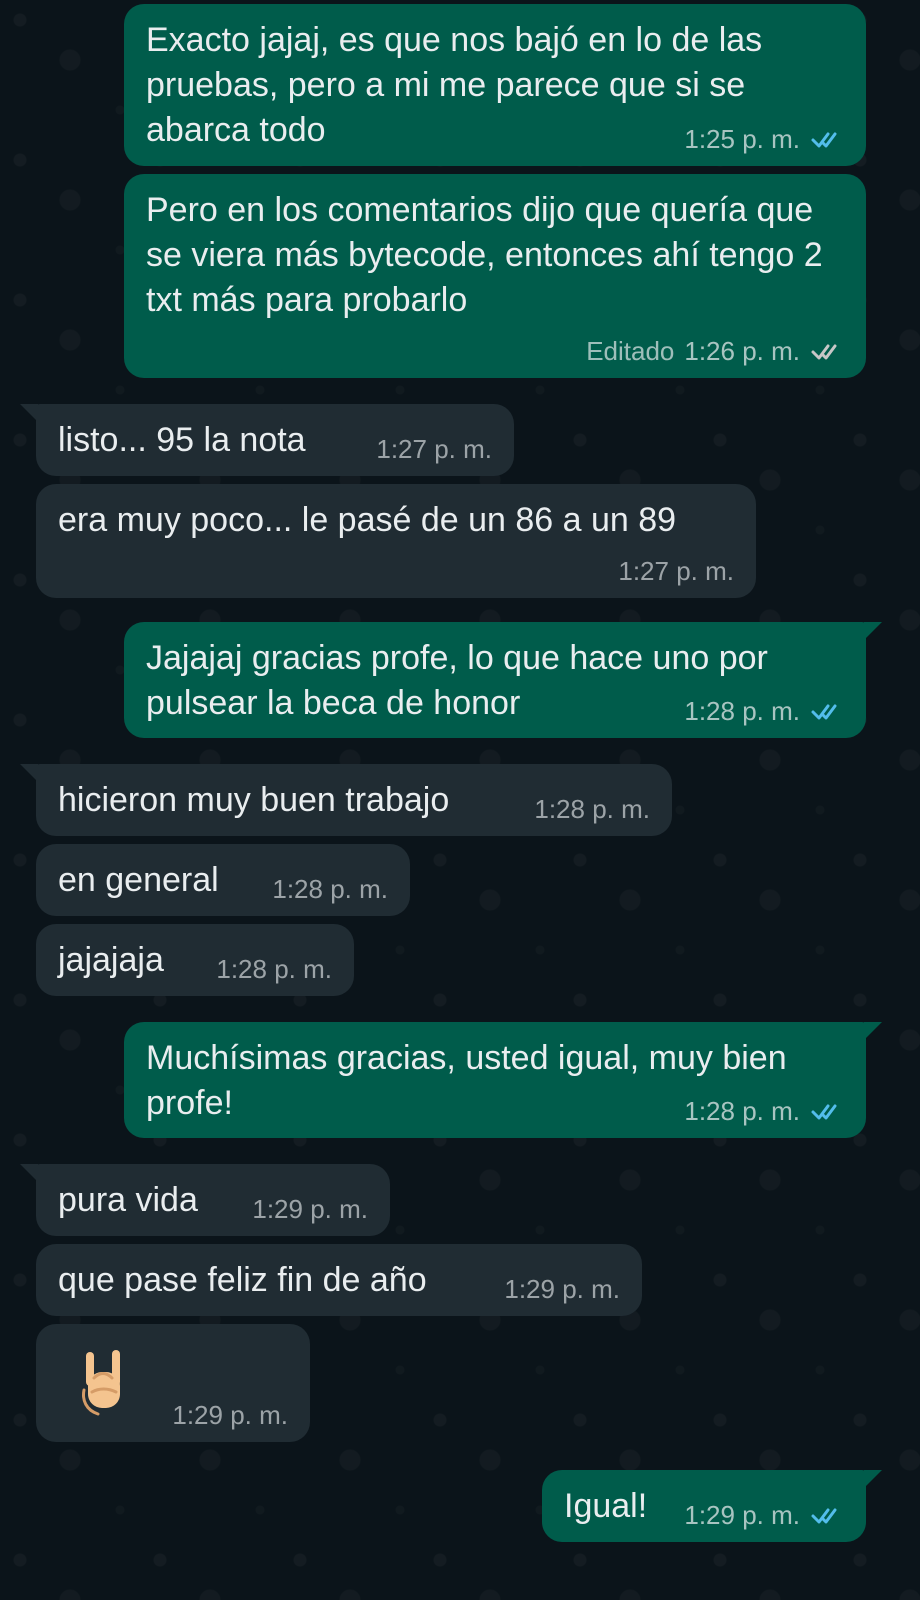  What do you see at coordinates (630, 351) in the screenshot?
I see `edited-label: Editado` at bounding box center [630, 351].